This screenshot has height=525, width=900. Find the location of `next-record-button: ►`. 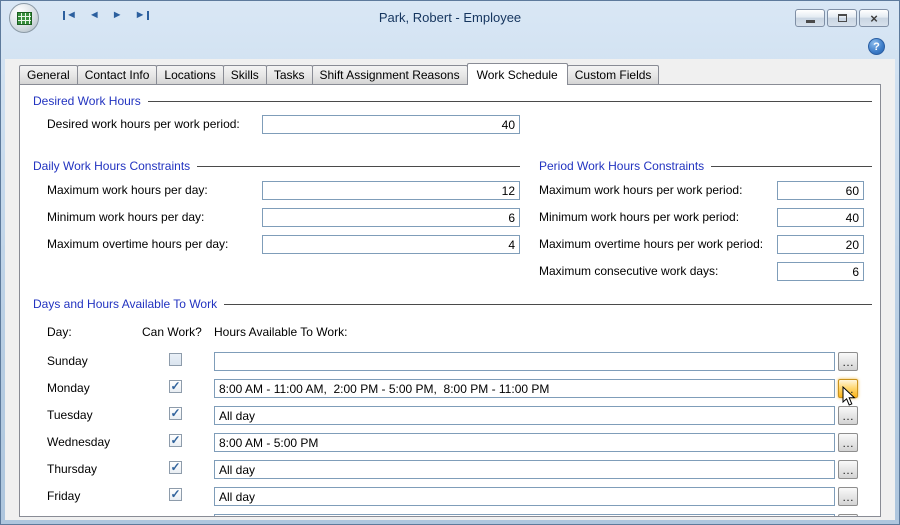

next-record-button: ► is located at coordinates (117, 15).